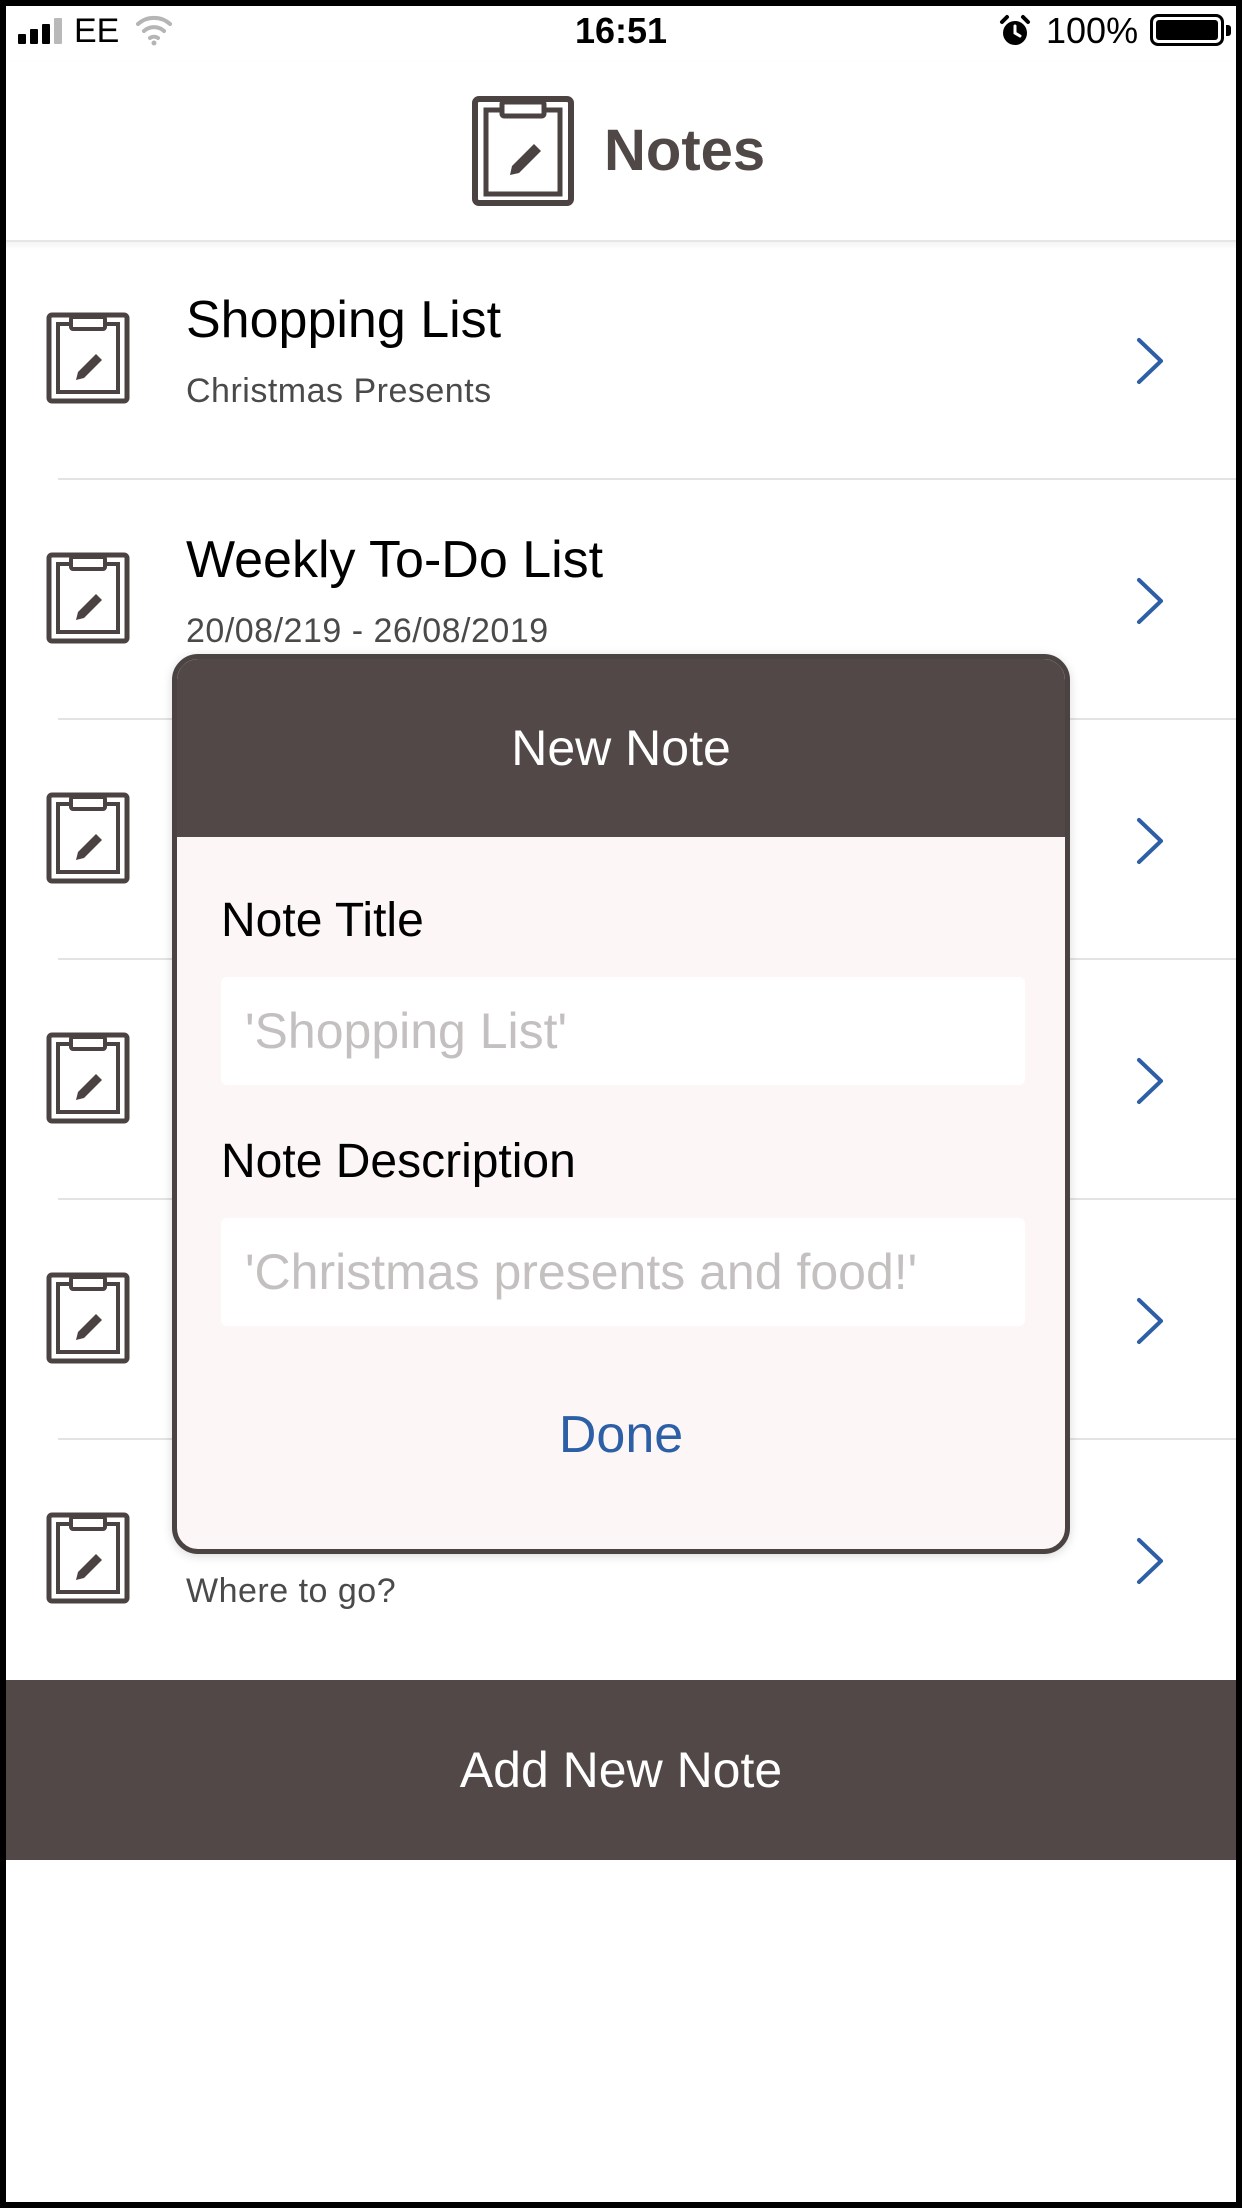 Image resolution: width=1242 pixels, height=2208 pixels. I want to click on note-description-label: Note Description, so click(398, 1161).